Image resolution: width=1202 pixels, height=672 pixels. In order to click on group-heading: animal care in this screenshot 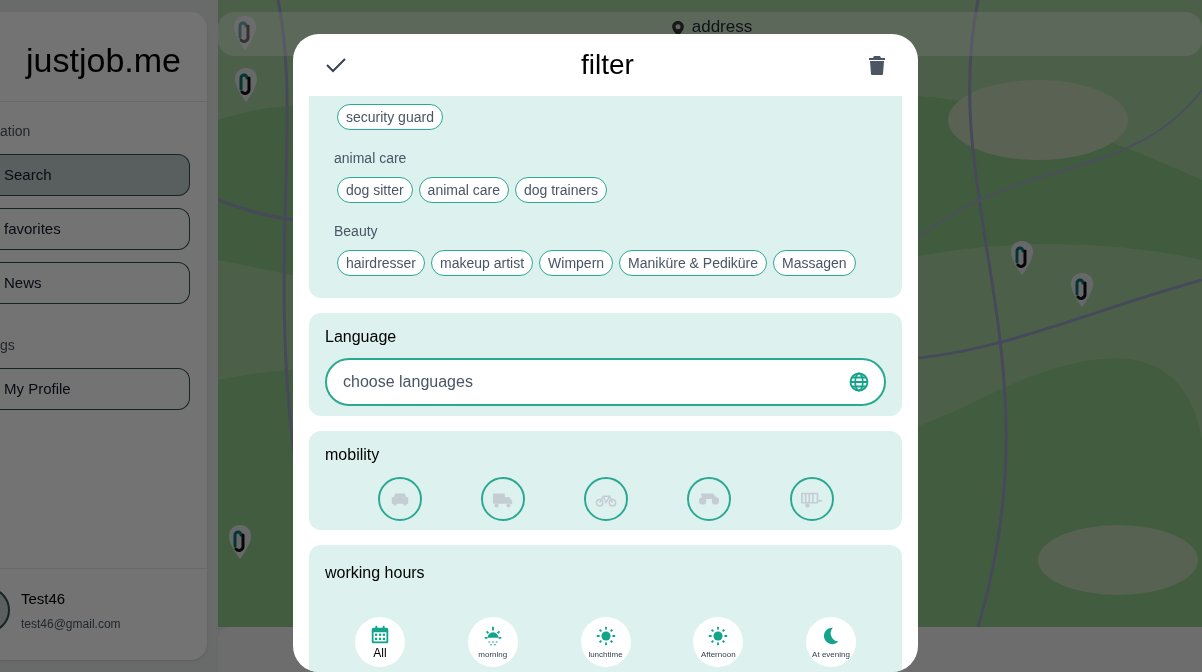, I will do `click(371, 158)`.